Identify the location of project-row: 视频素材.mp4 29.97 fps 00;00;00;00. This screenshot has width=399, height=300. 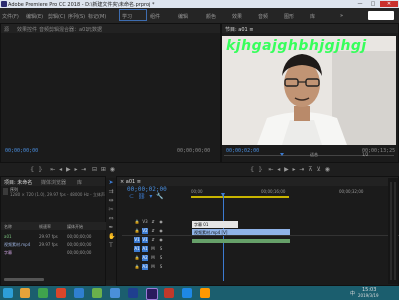
(53, 244).